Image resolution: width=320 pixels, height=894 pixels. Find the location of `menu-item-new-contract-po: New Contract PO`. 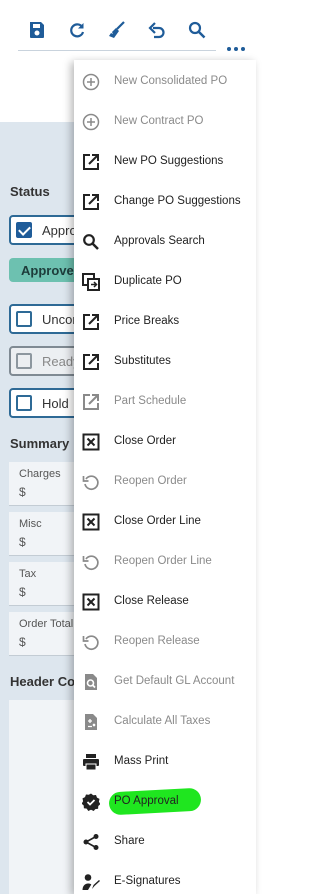

menu-item-new-contract-po: New Contract PO is located at coordinates (165, 122).